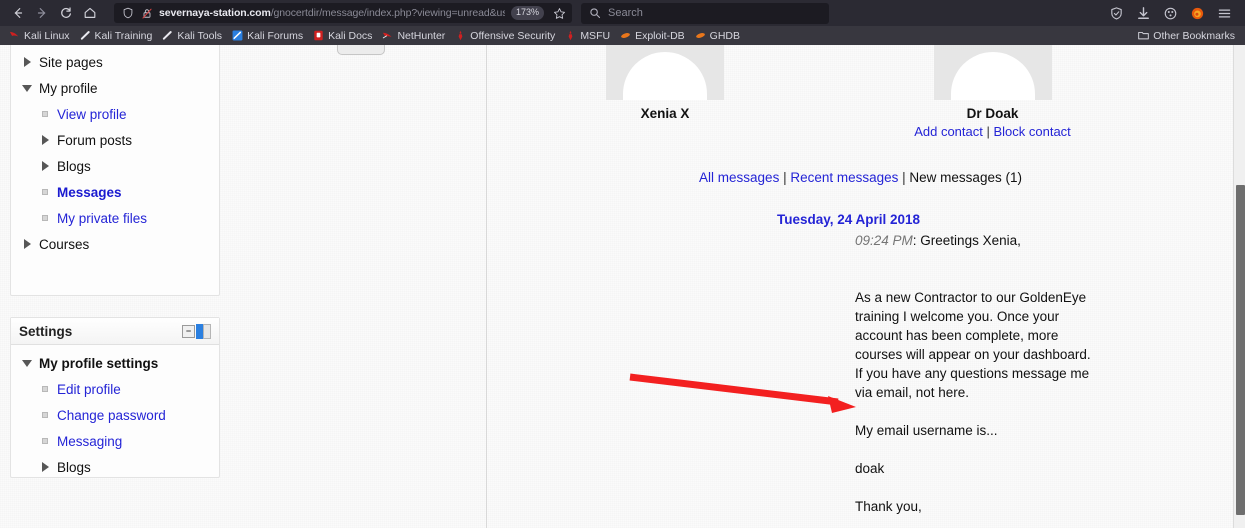 This screenshot has width=1245, height=528. Describe the element at coordinates (71, 62) in the screenshot. I see `nav-item-label: Site pages` at that location.